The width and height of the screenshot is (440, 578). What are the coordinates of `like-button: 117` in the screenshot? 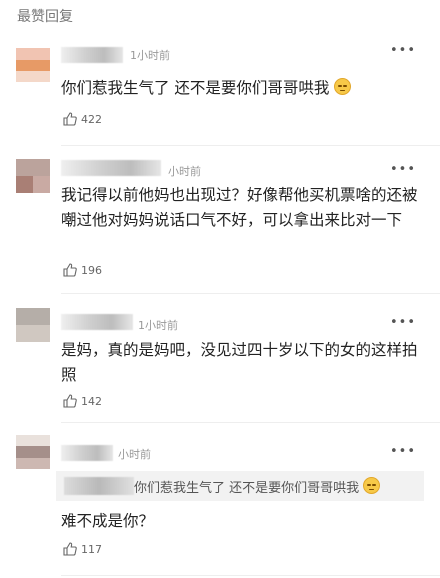 It's located at (82, 549).